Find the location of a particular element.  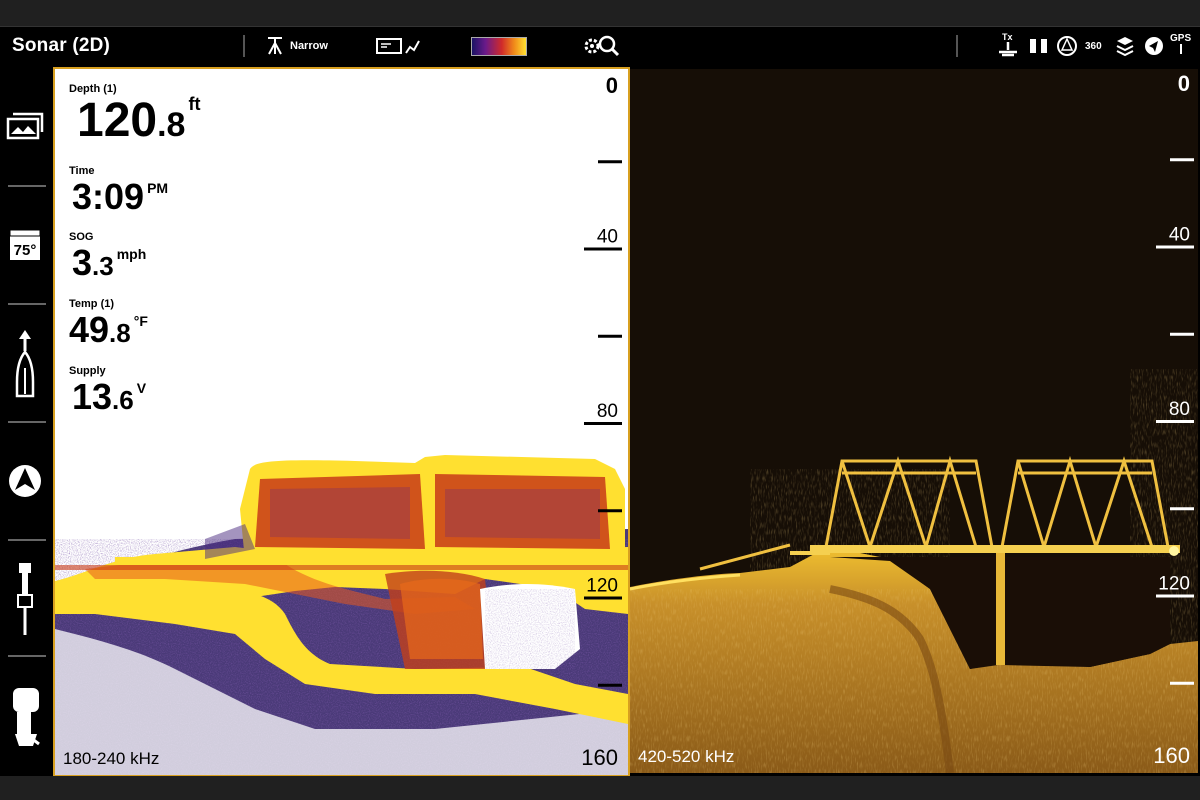

gps-icon: GPS is located at coordinates (1180, 44).